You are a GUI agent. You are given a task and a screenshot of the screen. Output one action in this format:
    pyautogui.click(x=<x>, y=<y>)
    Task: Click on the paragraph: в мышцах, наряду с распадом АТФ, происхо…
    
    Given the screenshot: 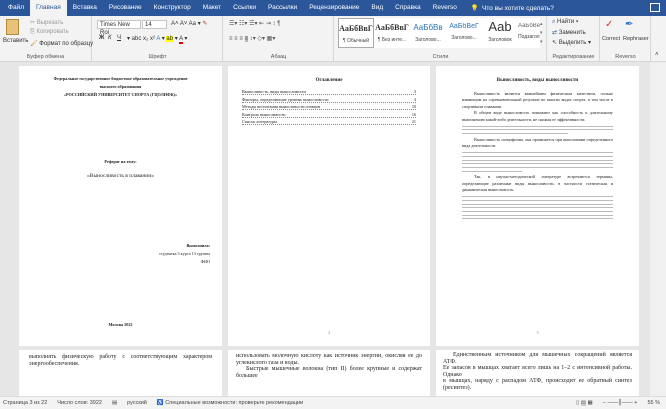 What is the action you would take?
    pyautogui.click(x=537, y=384)
    